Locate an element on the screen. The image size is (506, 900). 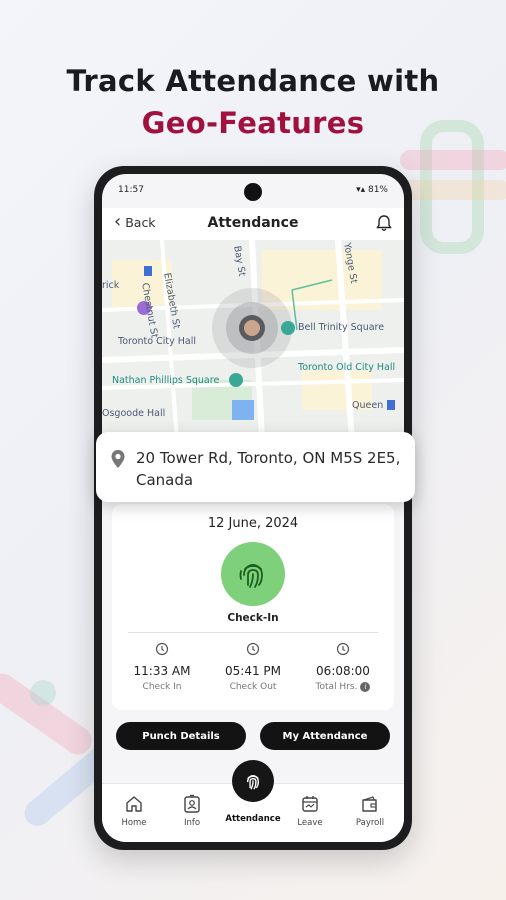
map-label: Toronto Old City Hall is located at coordinates (347, 367).